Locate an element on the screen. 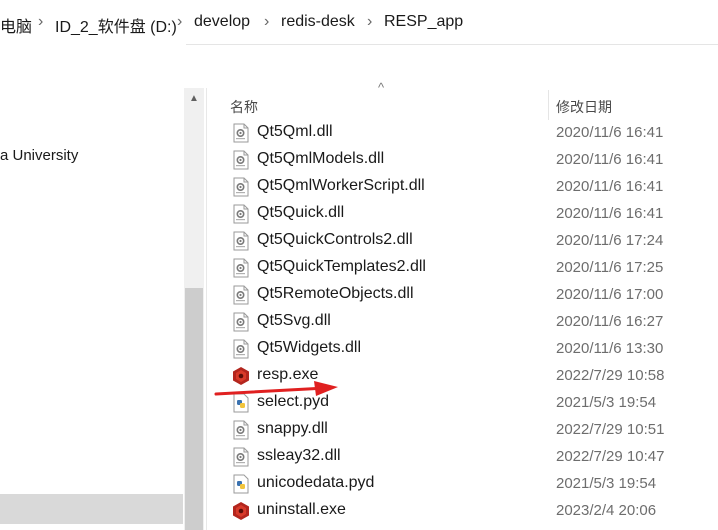  file-name: Qt5QmlModels.dll is located at coordinates (321, 158).